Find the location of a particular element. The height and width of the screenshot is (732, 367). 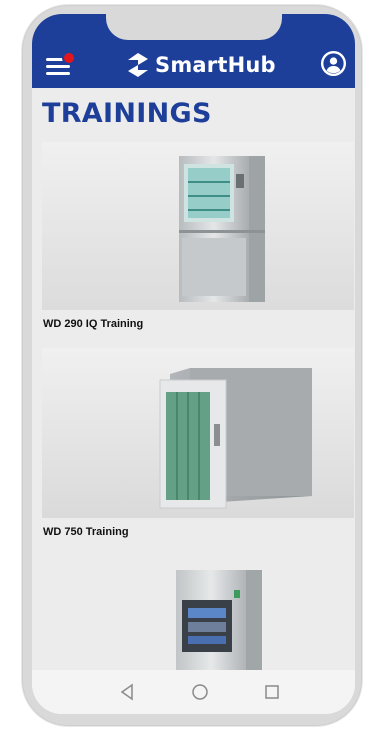

notification-dot-icon is located at coordinates (69, 58).